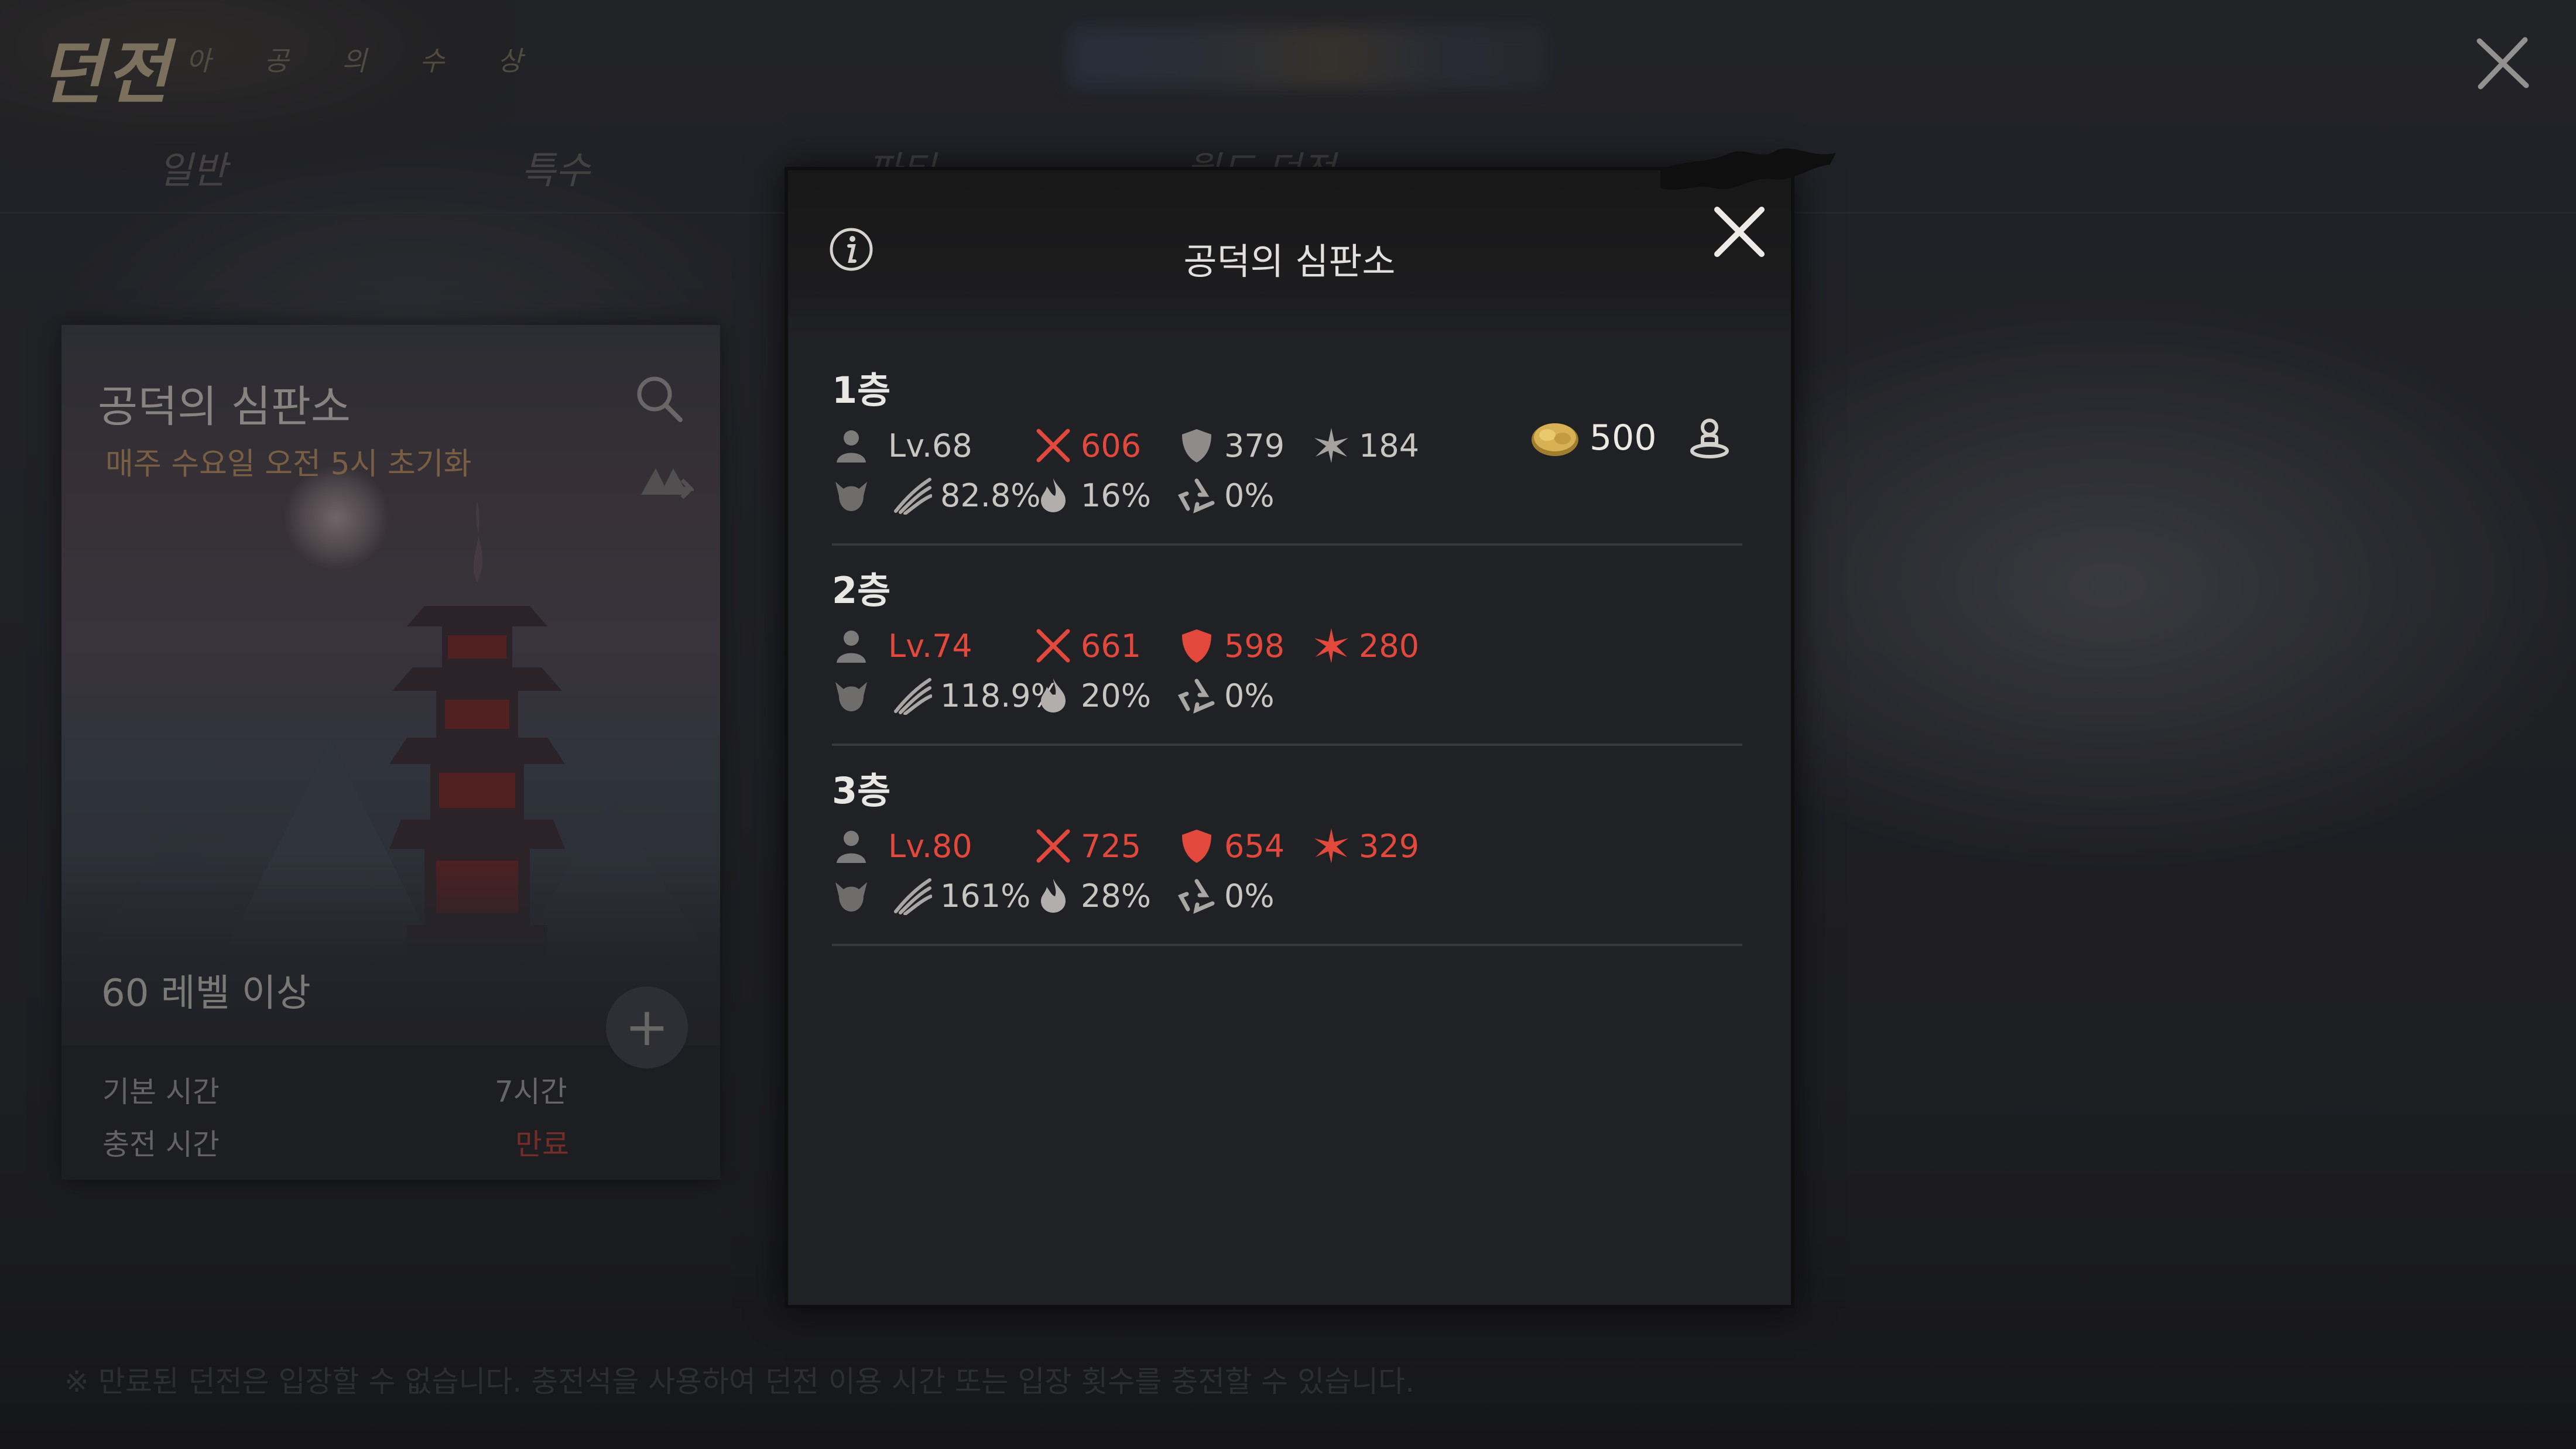  I want to click on stat-hit: 184, so click(1365, 445).